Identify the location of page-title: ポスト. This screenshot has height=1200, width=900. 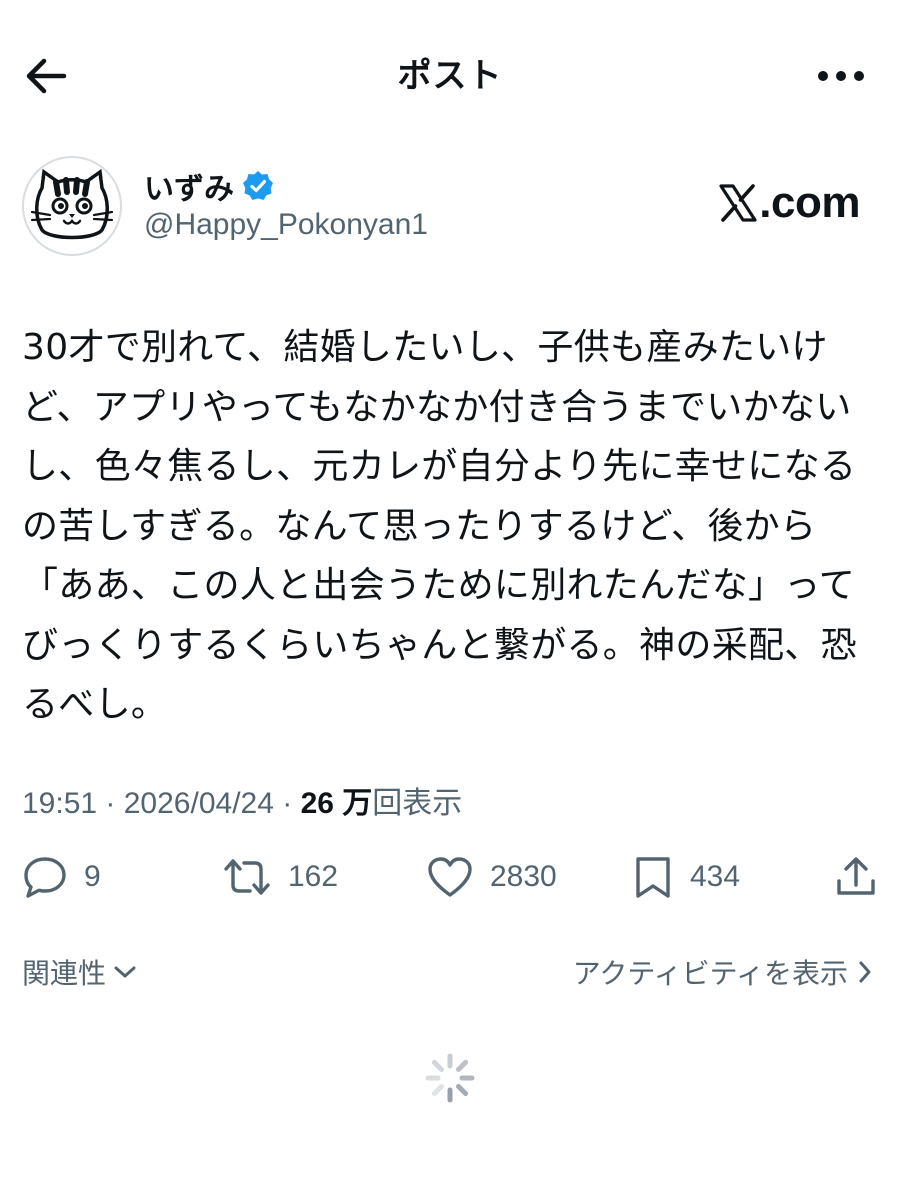
(450, 76).